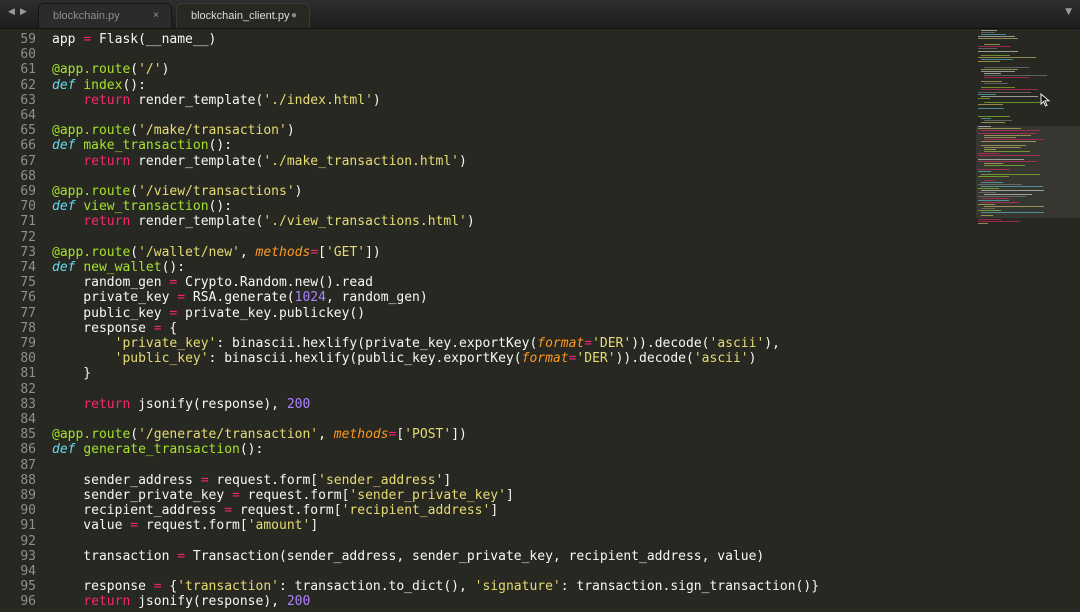 This screenshot has height=612, width=1080. I want to click on code-line: 68, so click(487, 176).